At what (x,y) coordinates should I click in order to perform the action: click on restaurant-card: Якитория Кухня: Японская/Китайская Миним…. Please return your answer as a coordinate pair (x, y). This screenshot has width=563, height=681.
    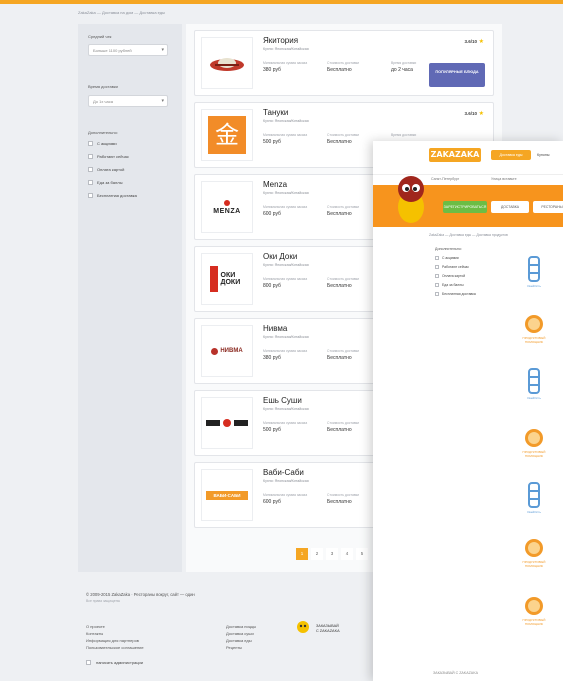
    Looking at the image, I should click on (344, 63).